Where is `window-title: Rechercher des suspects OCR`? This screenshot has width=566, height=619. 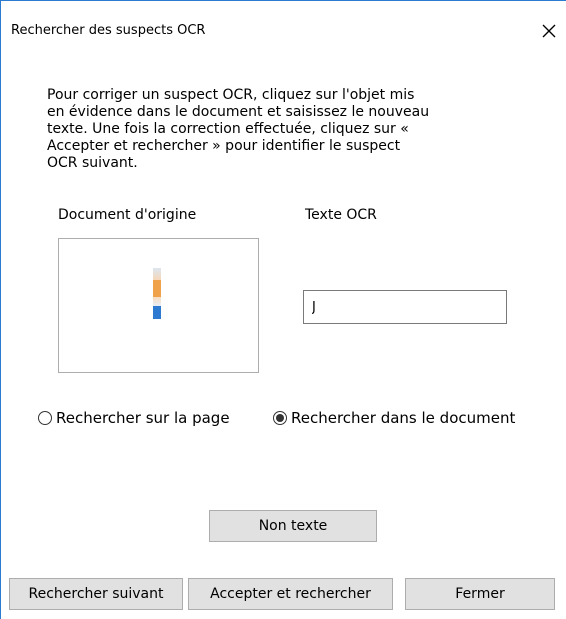
window-title: Rechercher des suspects OCR is located at coordinates (108, 30).